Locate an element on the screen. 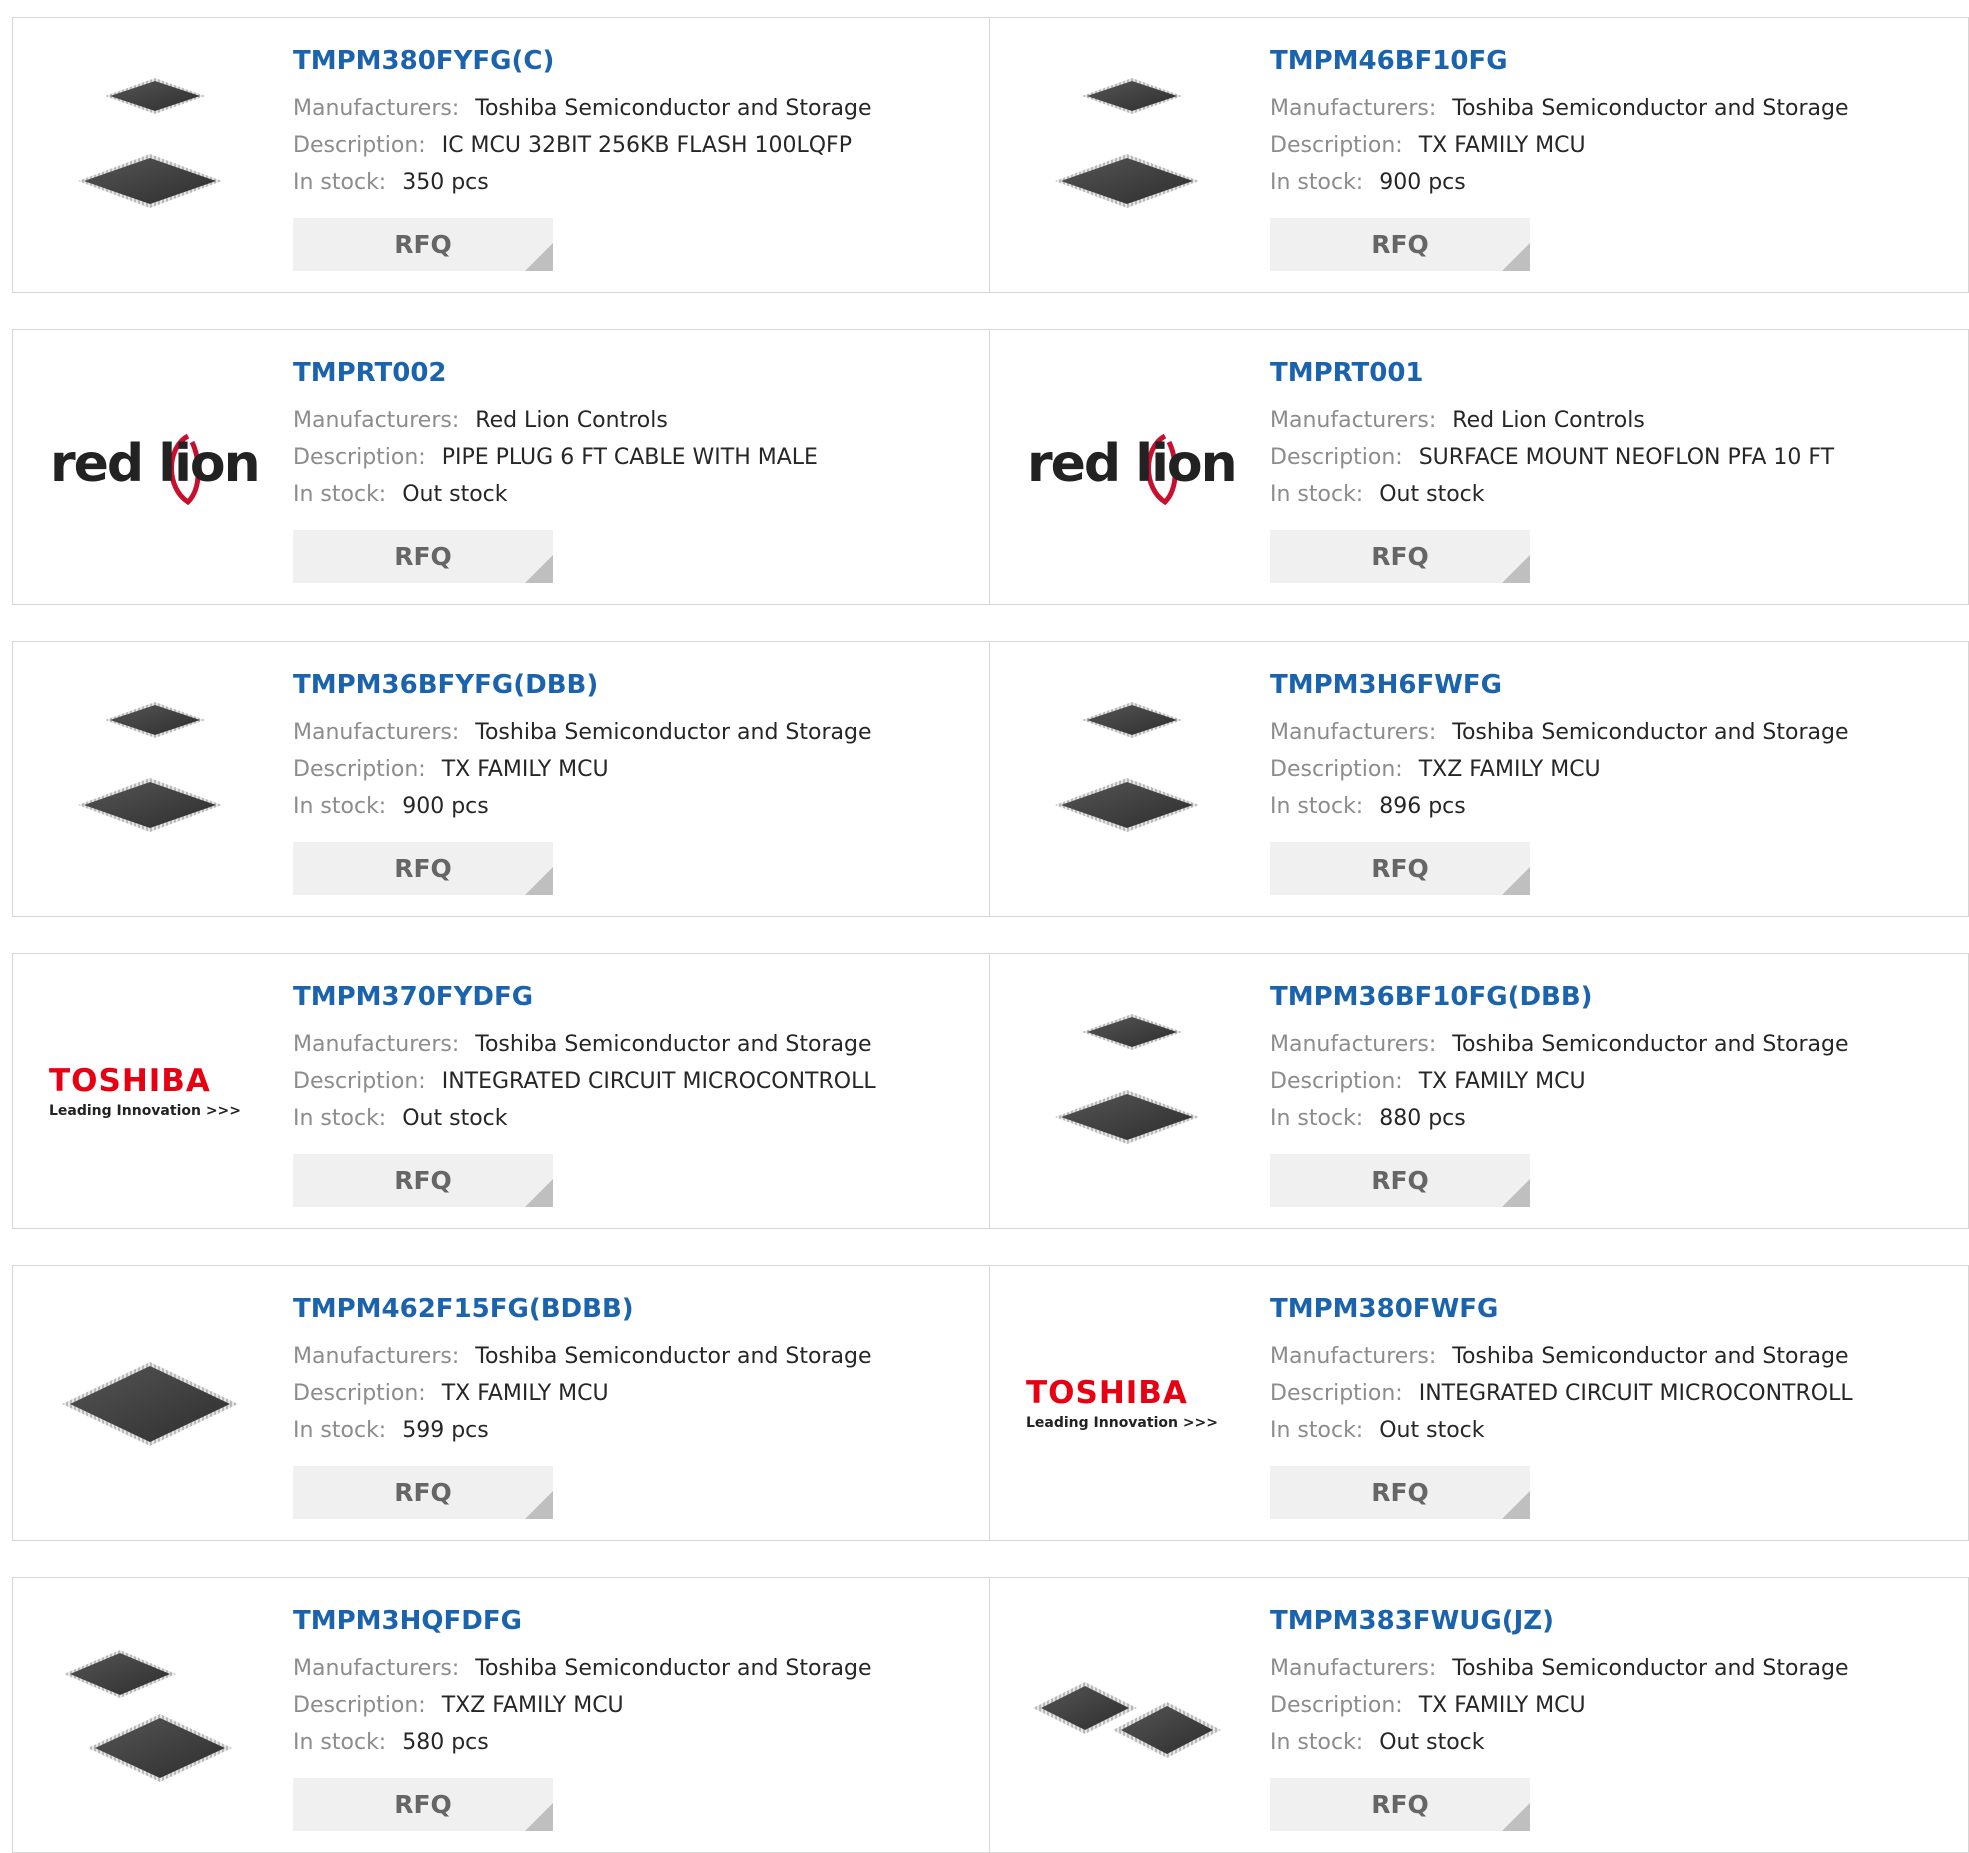 The height and width of the screenshot is (1853, 1969). stock-value: 350 pcs is located at coordinates (445, 182).